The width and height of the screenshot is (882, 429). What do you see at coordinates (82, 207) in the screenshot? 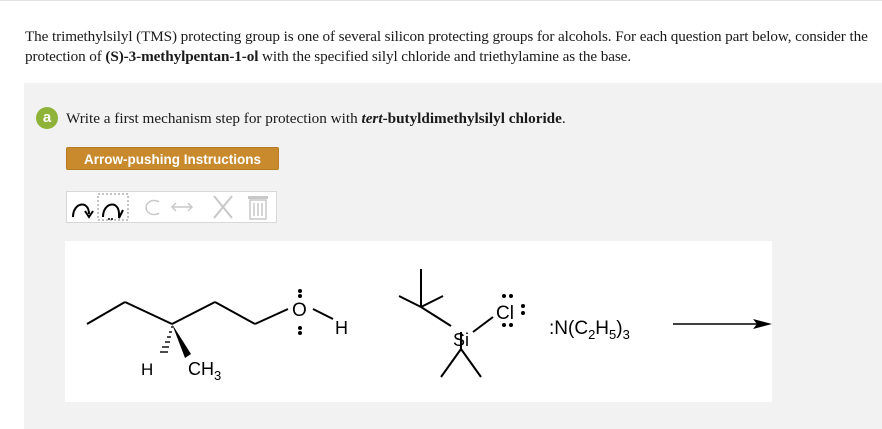
I see `curved-arrow-icon` at bounding box center [82, 207].